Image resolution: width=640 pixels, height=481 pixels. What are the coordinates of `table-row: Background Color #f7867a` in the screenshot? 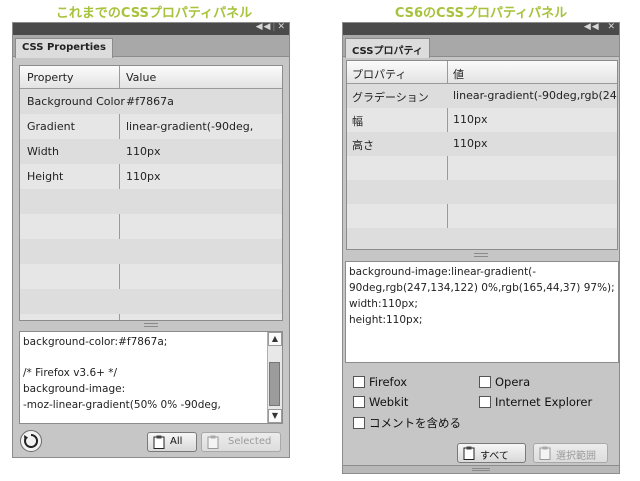 It's located at (151, 101).